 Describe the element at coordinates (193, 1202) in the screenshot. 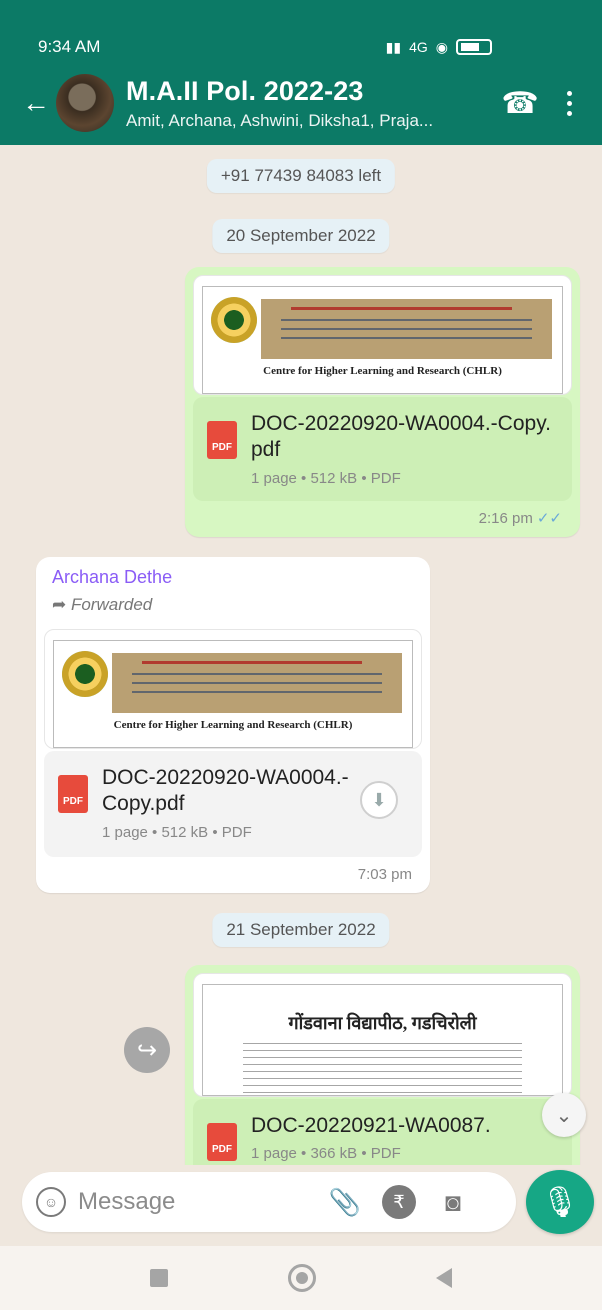

I see `message-input` at that location.